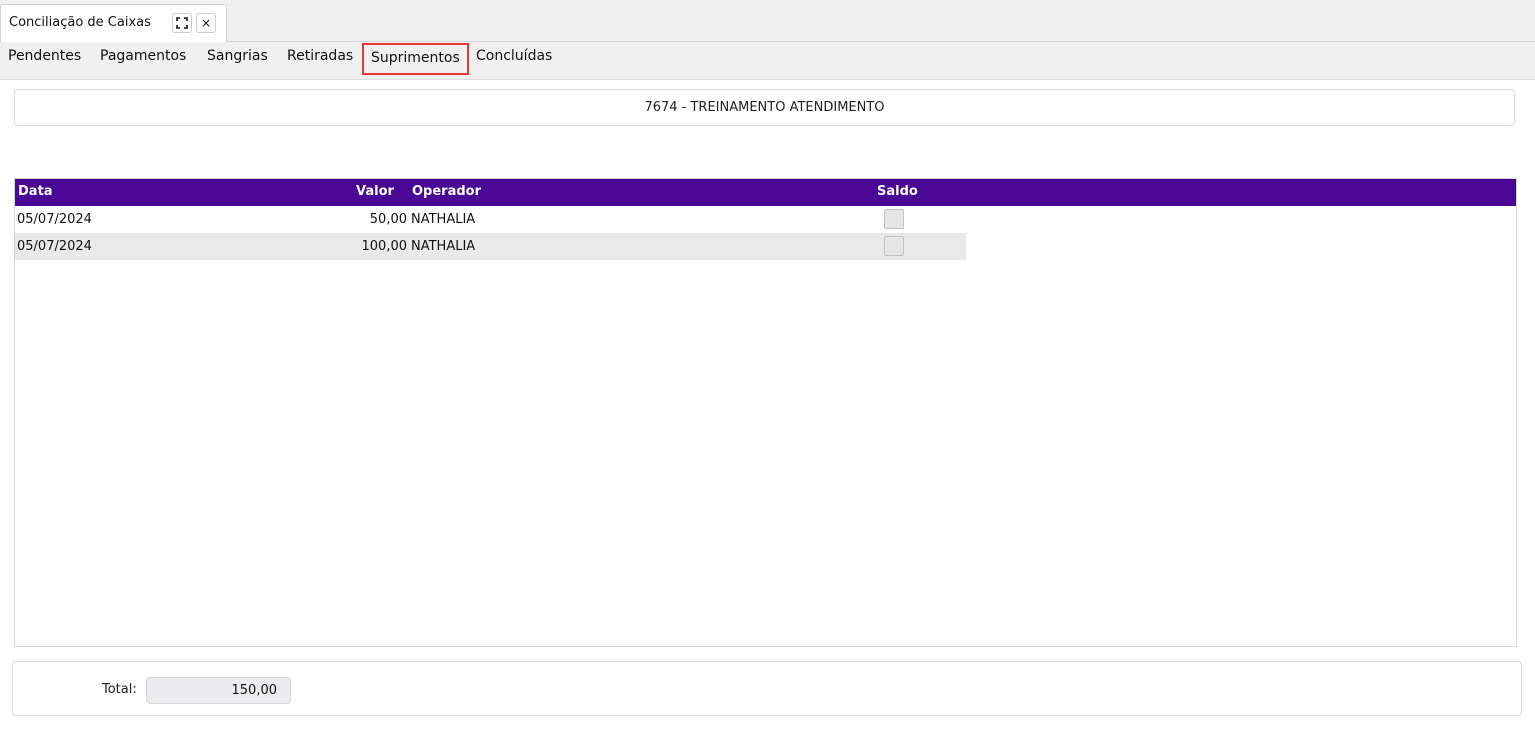 The height and width of the screenshot is (730, 1535). I want to click on tab-suprimentos: Suprimentos, so click(415, 59).